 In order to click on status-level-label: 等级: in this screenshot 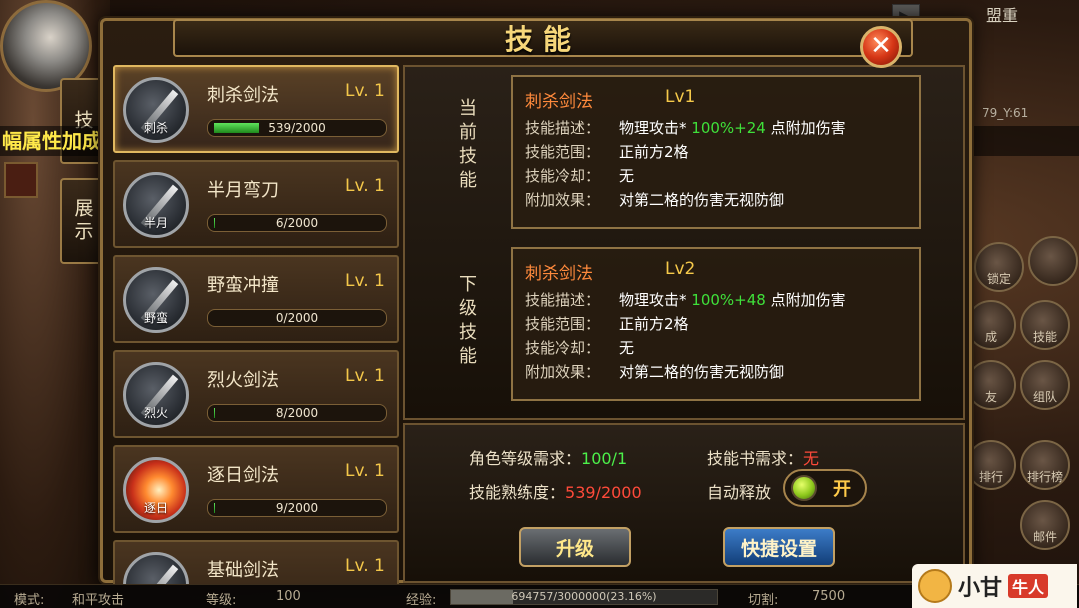, I will do `click(221, 600)`.